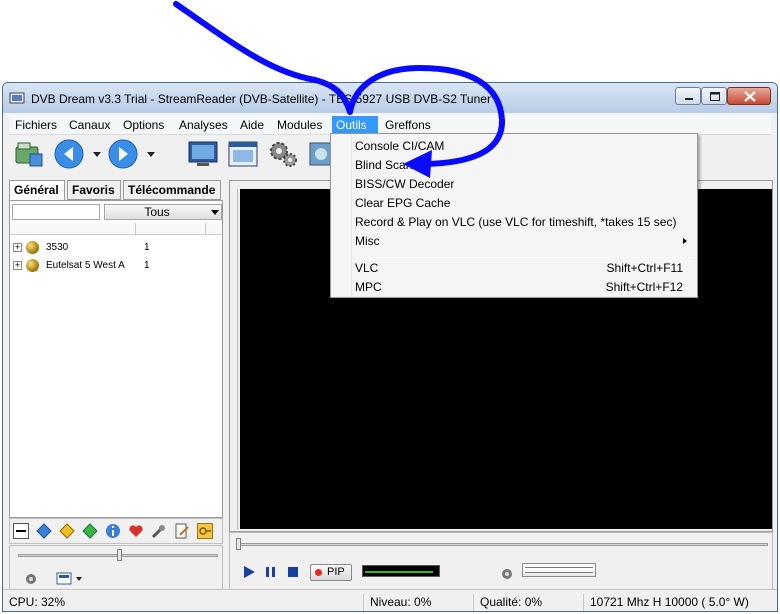 This screenshot has height=614, width=780. I want to click on menu-item-mpc: MPC Shift+Ctrl+F12, so click(514, 287).